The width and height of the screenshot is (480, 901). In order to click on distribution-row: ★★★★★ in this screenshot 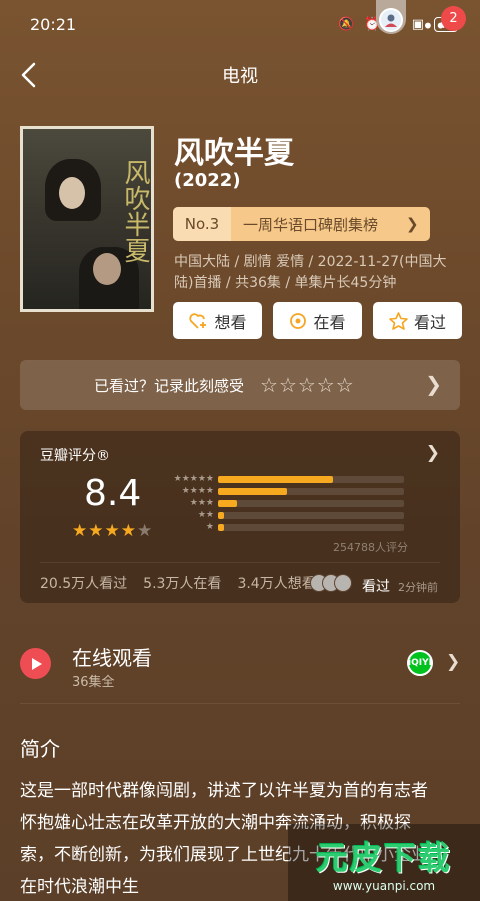, I will do `click(287, 479)`.